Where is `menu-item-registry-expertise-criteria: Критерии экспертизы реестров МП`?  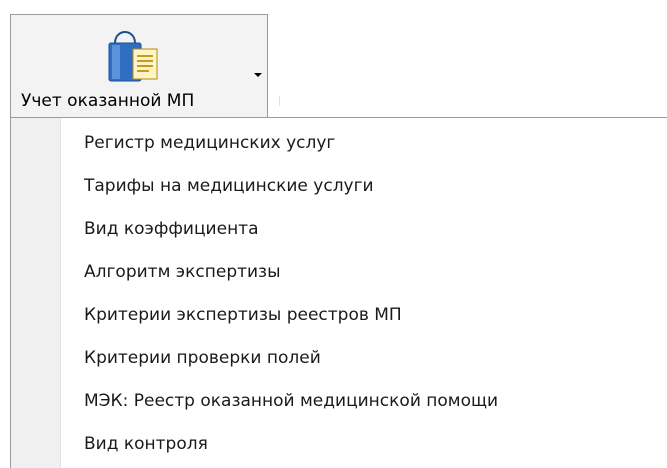
menu-item-registry-expertise-criteria: Критерии экспертизы реестров МП is located at coordinates (339, 315).